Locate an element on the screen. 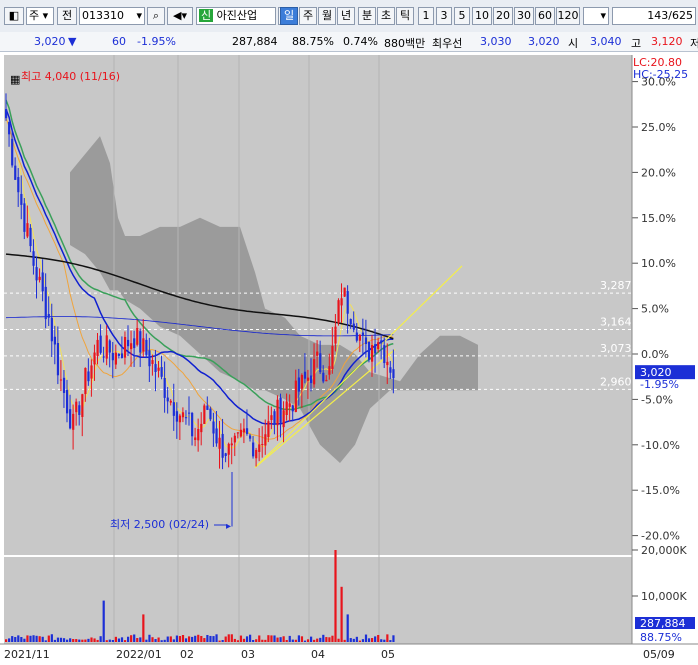 The width and height of the screenshot is (698, 665). stock-name-field: 신 아진산업 is located at coordinates (236, 16).